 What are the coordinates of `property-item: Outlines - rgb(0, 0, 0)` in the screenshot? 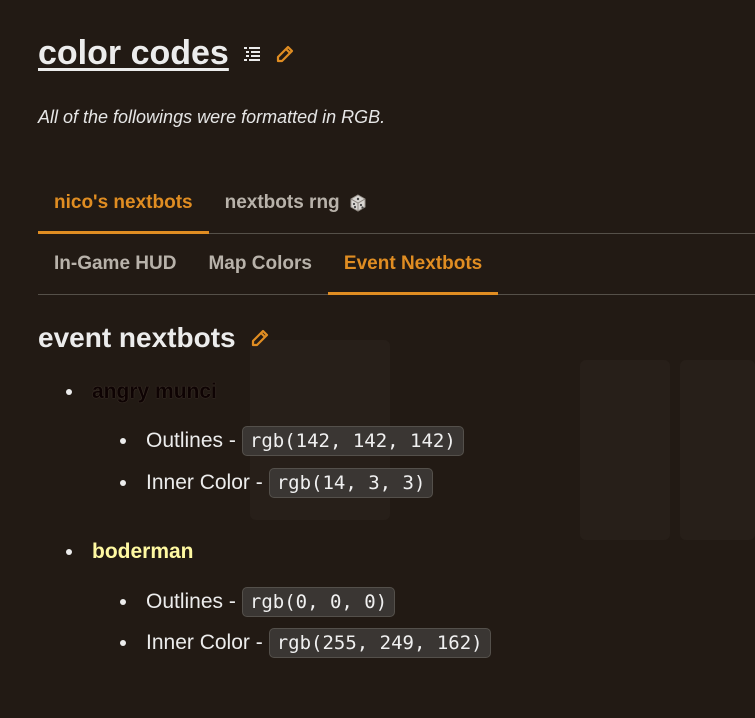 It's located at (258, 602).